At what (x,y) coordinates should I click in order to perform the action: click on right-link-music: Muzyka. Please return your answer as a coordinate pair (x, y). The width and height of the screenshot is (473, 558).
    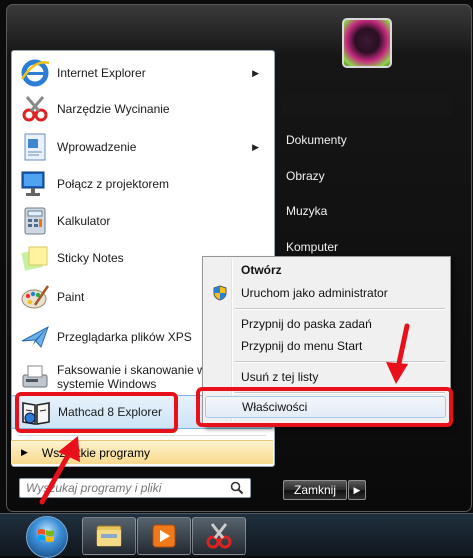
    Looking at the image, I should click on (306, 211).